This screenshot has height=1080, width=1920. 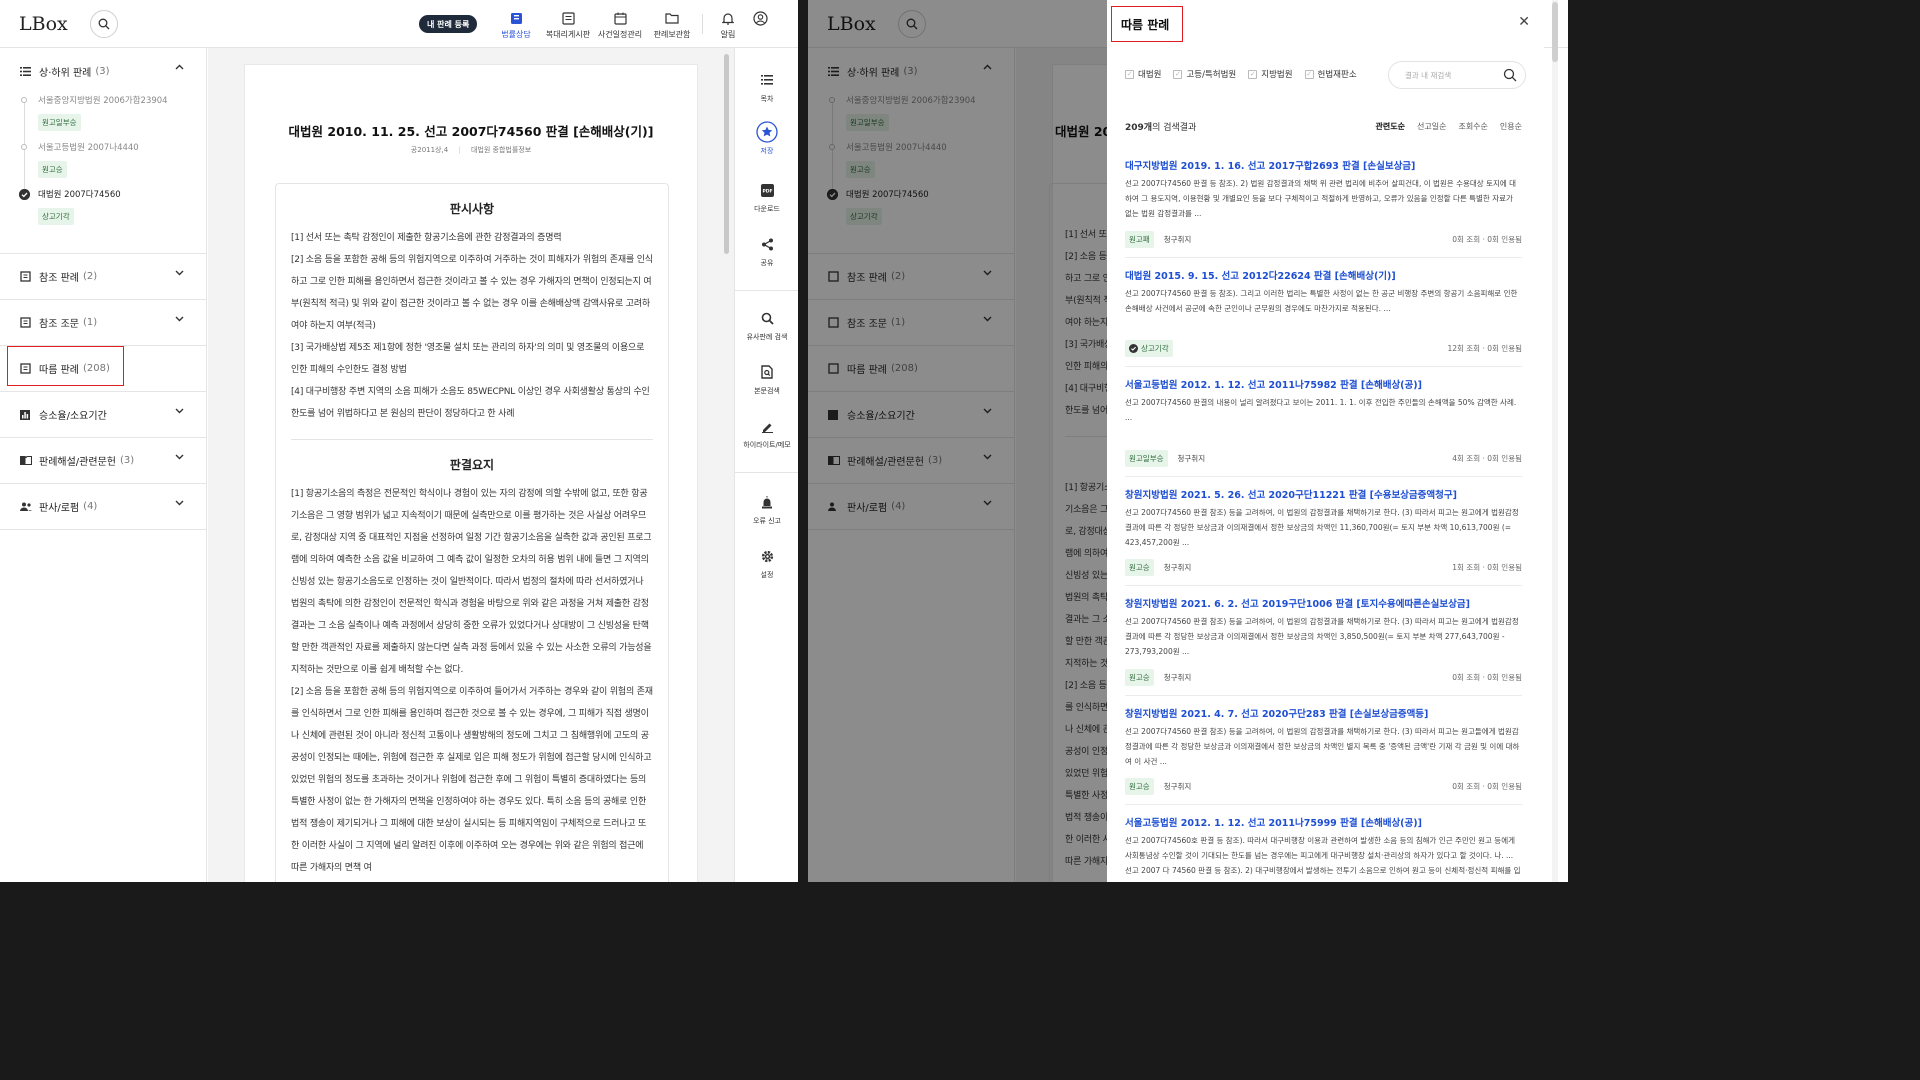 I want to click on tool-save: 저장, so click(x=766, y=138).